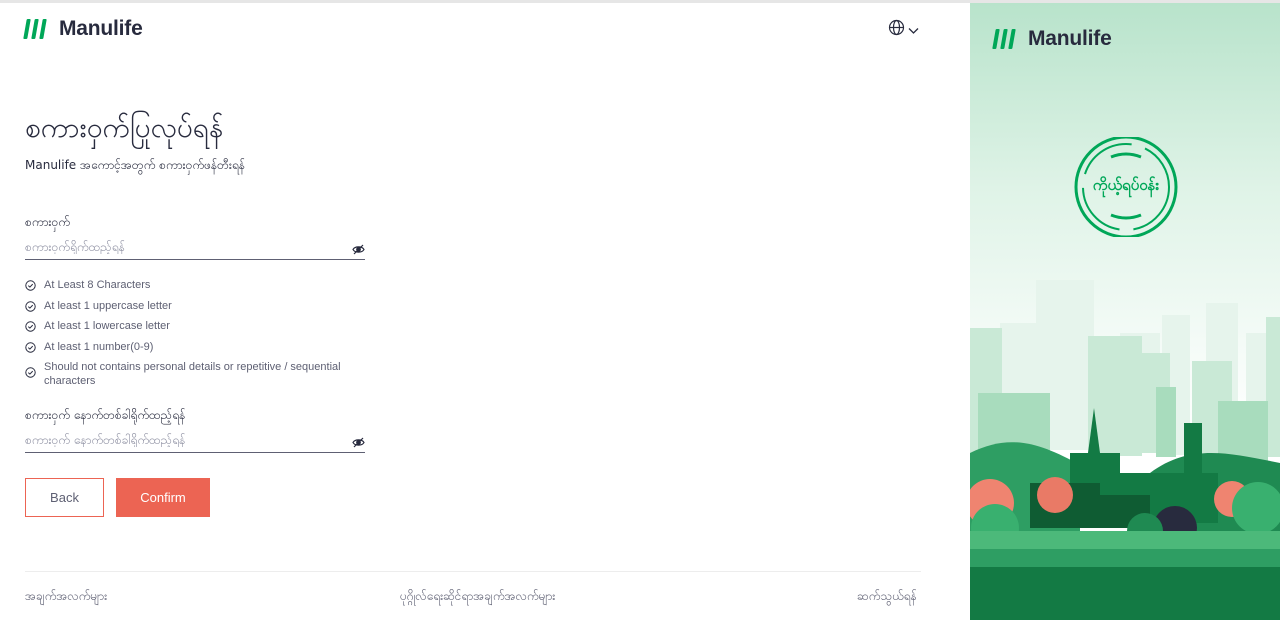 The height and width of the screenshot is (620, 1280). Describe the element at coordinates (913, 29) in the screenshot. I see `chevron-down-icon` at that location.